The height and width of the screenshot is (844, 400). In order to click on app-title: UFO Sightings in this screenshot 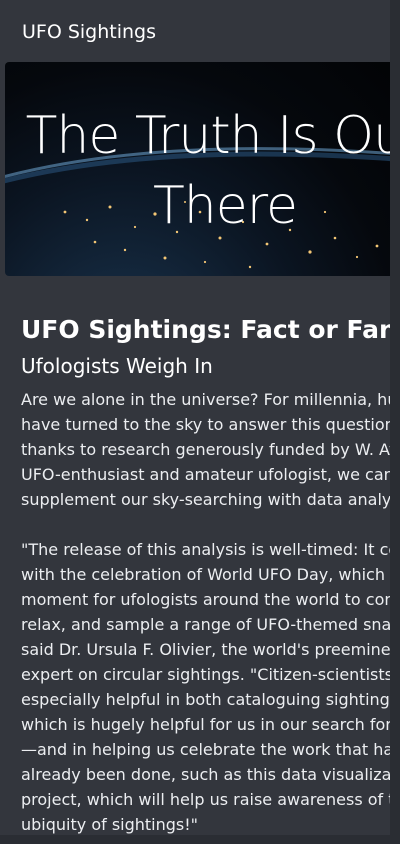, I will do `click(89, 32)`.